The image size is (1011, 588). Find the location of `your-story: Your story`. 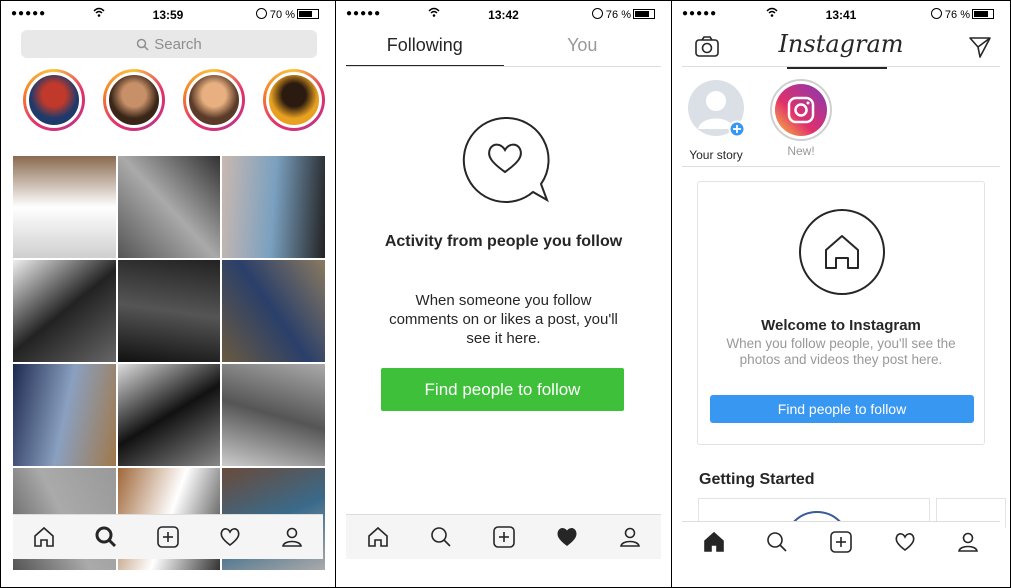

your-story: Your story is located at coordinates (716, 120).